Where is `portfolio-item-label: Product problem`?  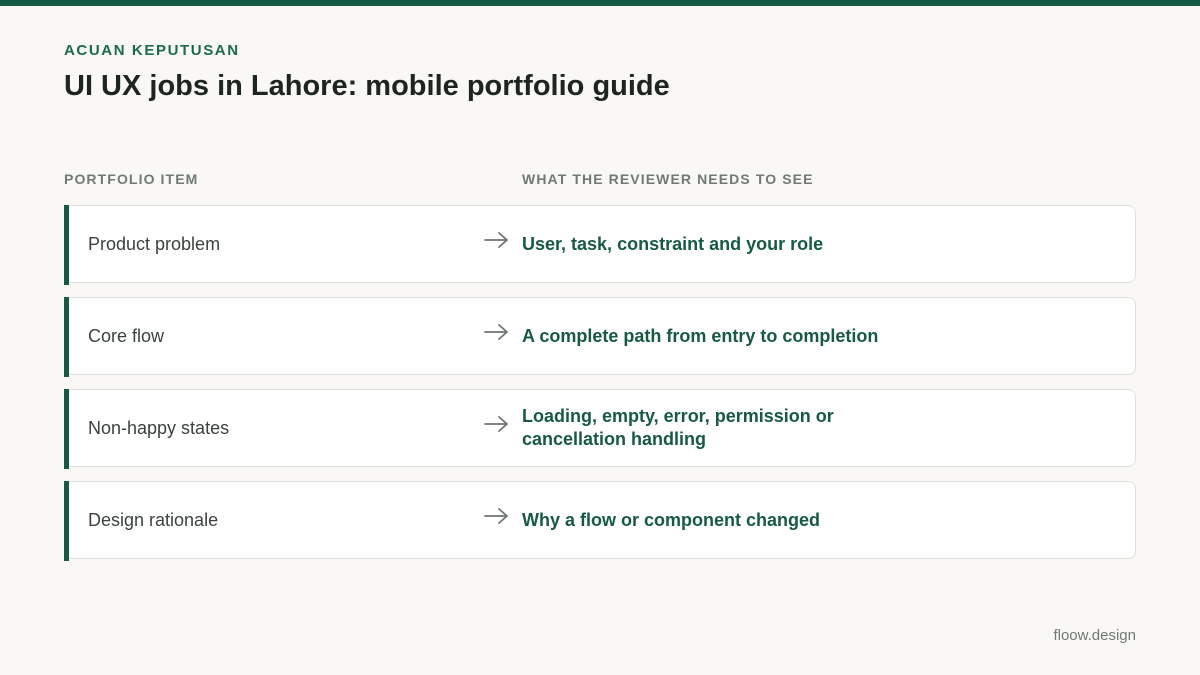
portfolio-item-label: Product problem is located at coordinates (154, 243).